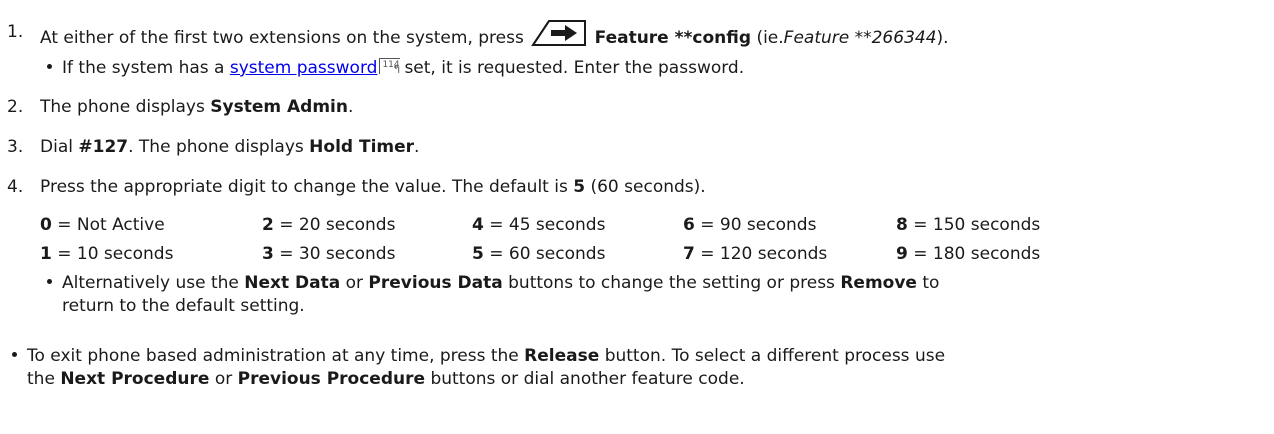 The width and height of the screenshot is (1274, 434). I want to click on release-label: Release, so click(562, 356).